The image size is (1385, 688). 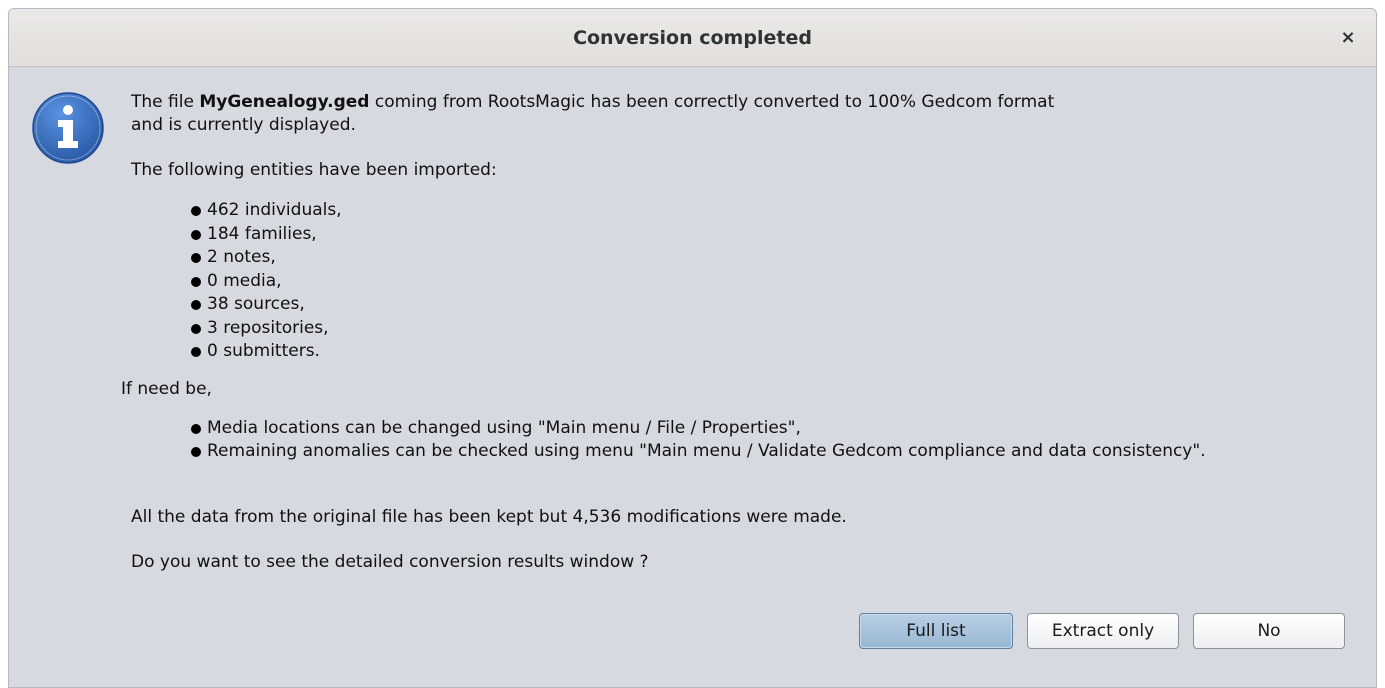 What do you see at coordinates (68, 128) in the screenshot?
I see `info-icon` at bounding box center [68, 128].